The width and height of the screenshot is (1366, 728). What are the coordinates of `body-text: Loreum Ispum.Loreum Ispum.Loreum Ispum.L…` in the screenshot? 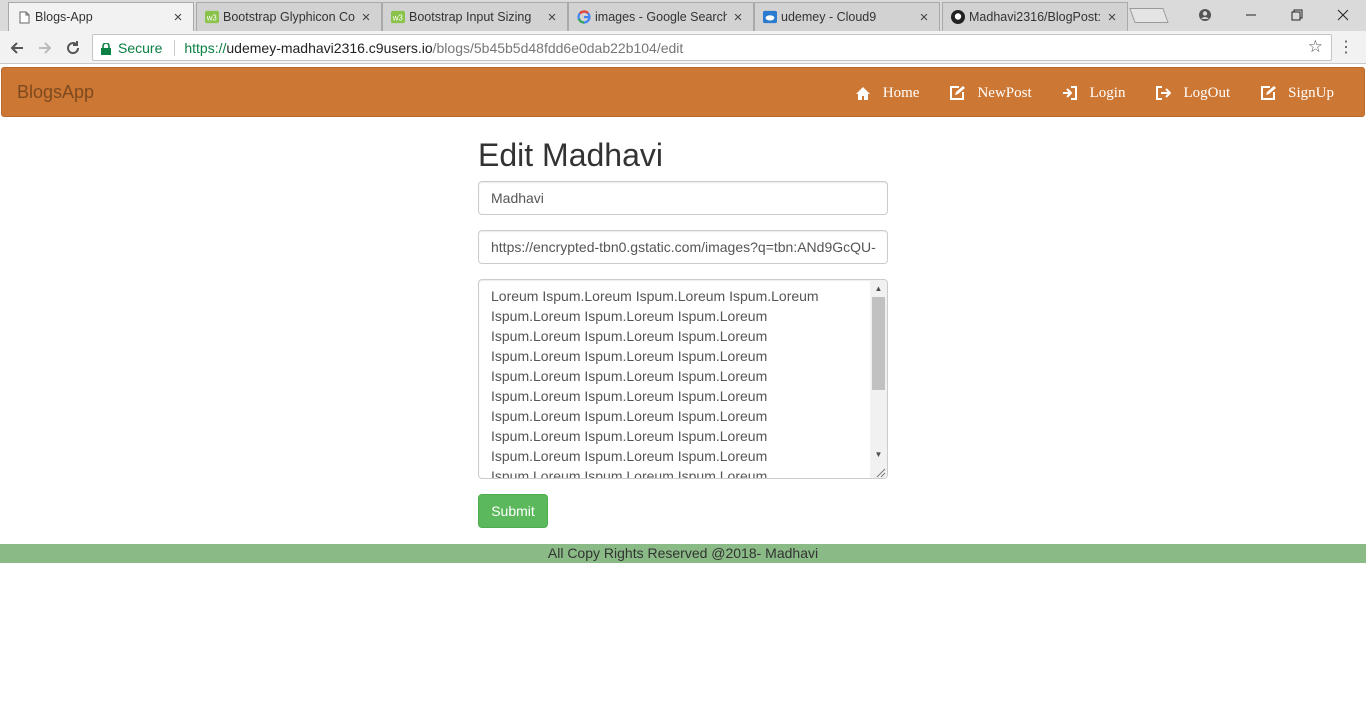 It's located at (681, 382).